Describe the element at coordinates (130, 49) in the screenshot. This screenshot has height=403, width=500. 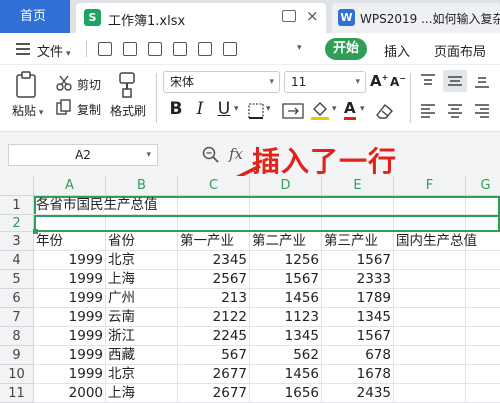
I see `open-folder-icon` at that location.